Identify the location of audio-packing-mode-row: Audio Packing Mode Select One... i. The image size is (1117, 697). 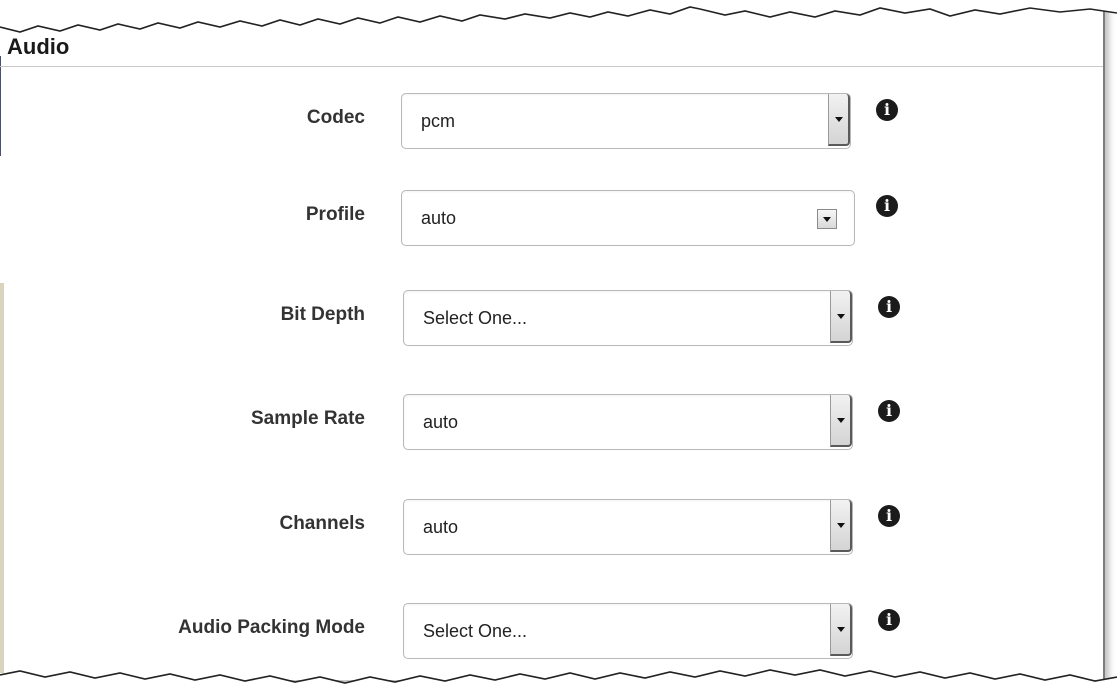
(500, 631).